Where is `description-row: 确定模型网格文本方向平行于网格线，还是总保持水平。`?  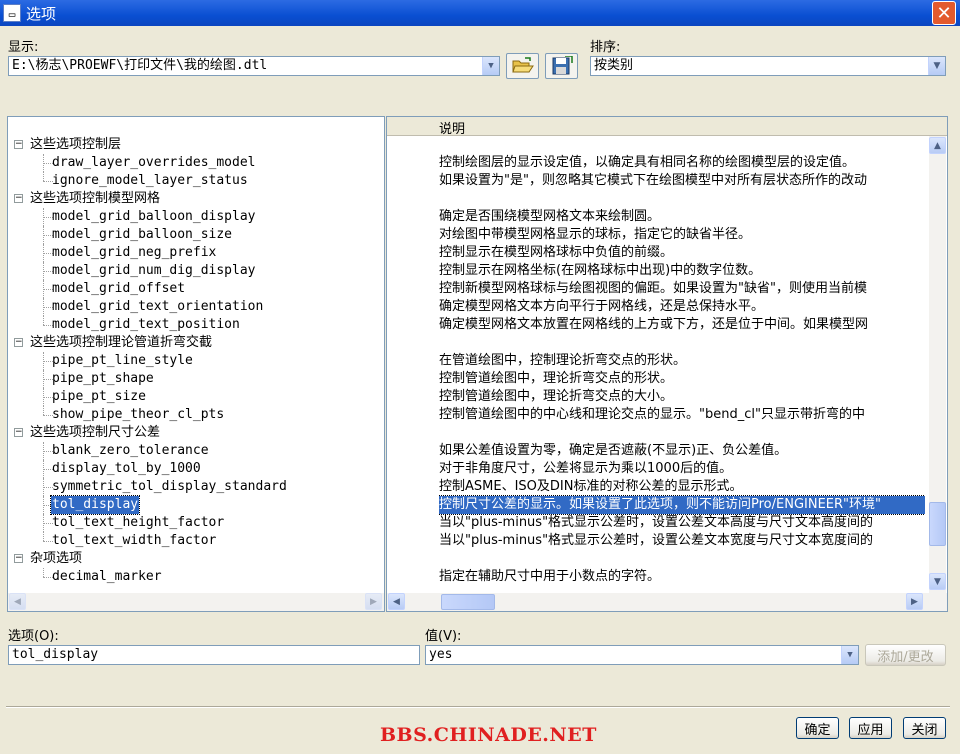 description-row: 确定模型网格文本方向平行于网格线，还是总保持水平。 is located at coordinates (682, 307).